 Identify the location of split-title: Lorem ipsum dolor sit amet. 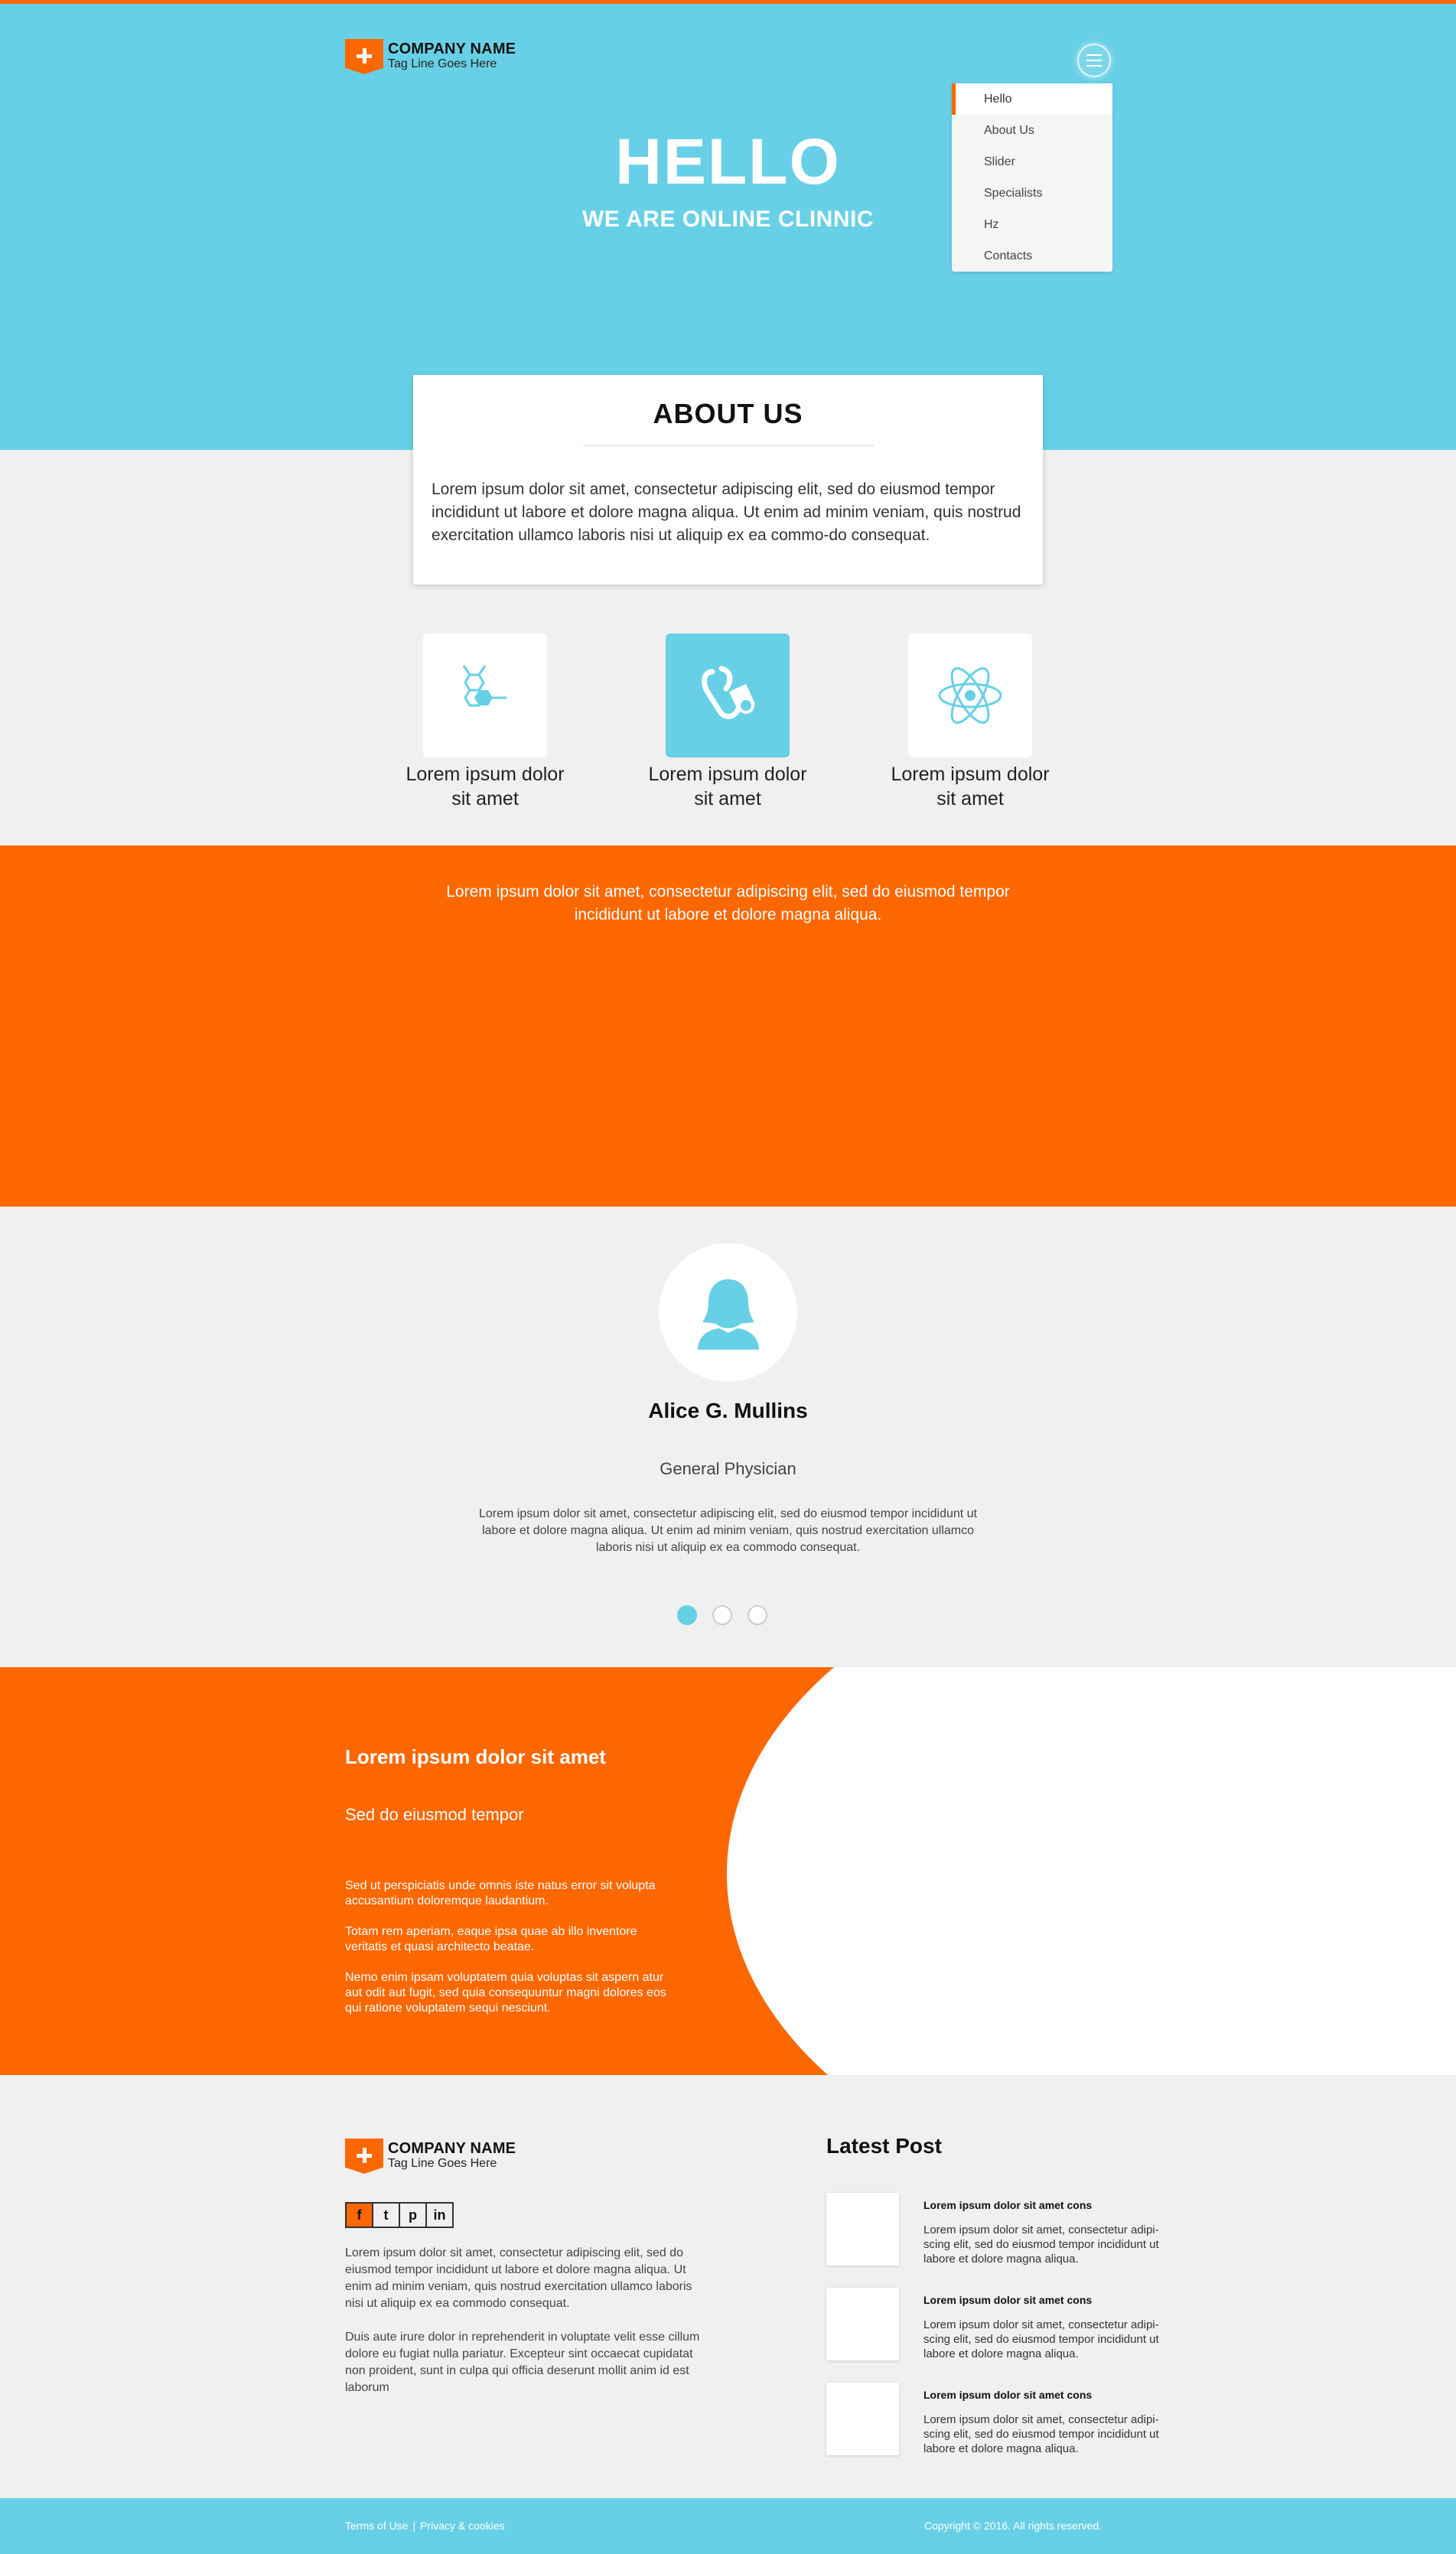
(475, 1756).